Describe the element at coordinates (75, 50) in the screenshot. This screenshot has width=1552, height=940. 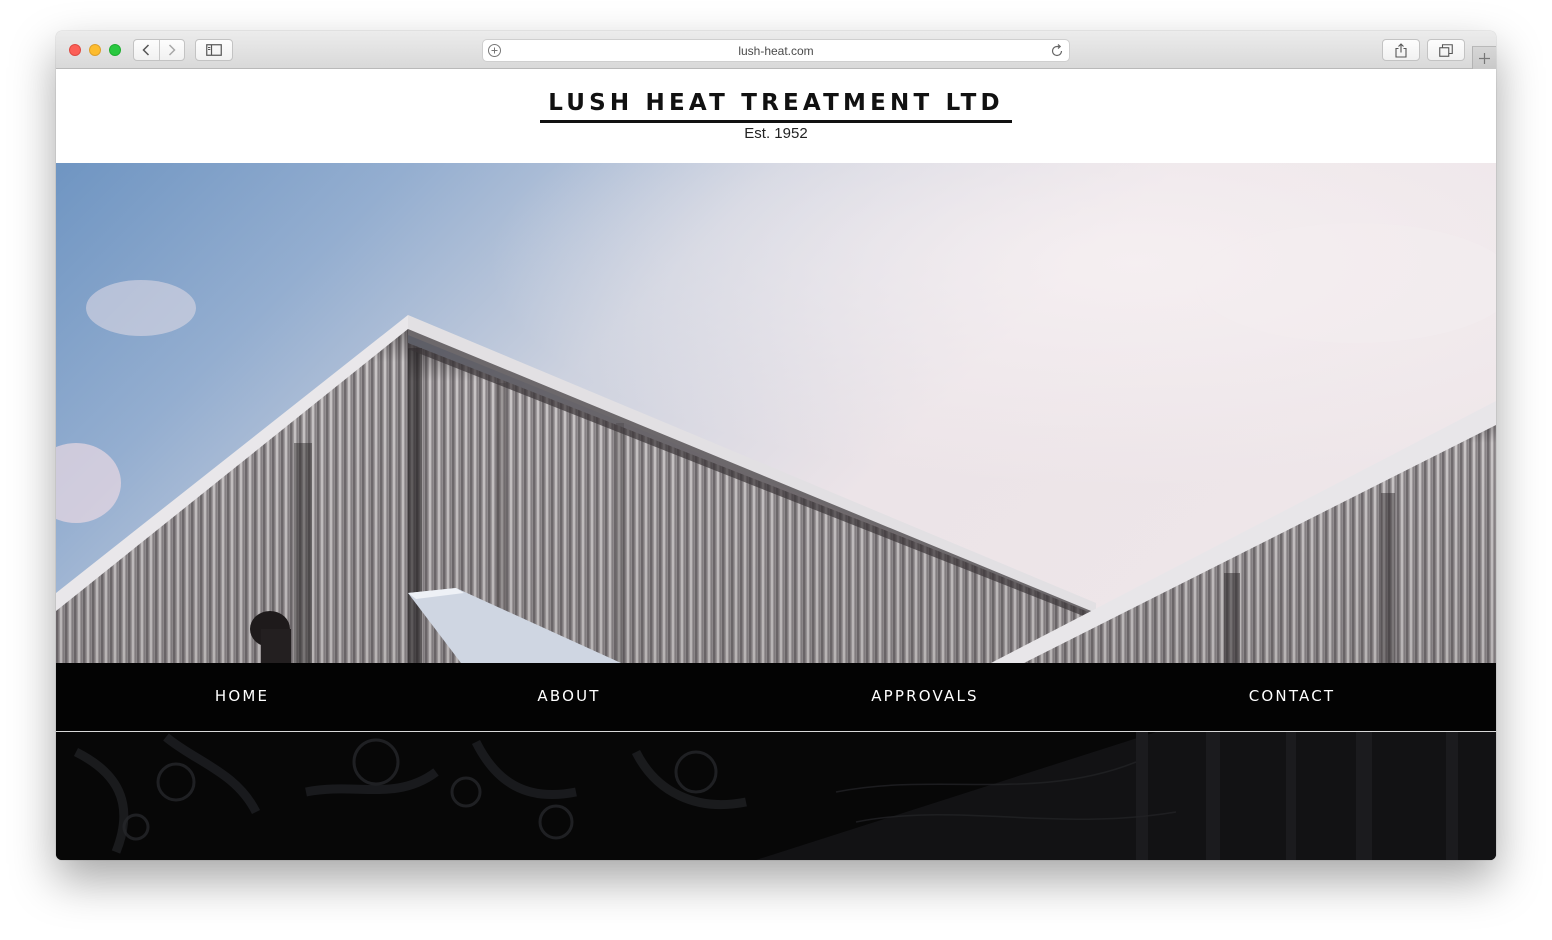
I see `close-window-button` at that location.